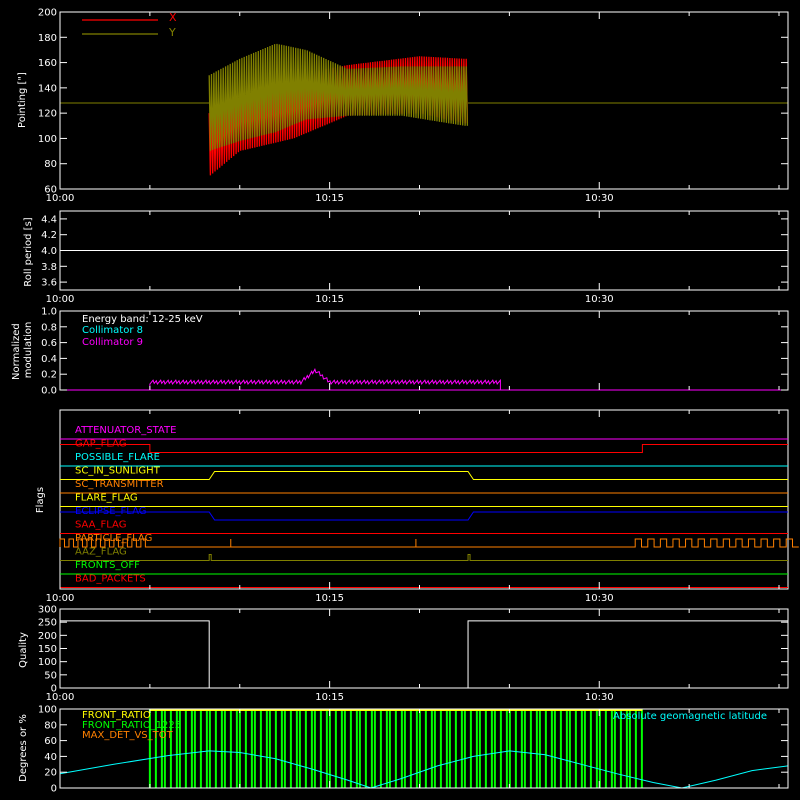 Image resolution: width=800 pixels, height=800 pixels. What do you see at coordinates (128, 735) in the screenshot?
I see `legend-max-det-vs-tot: MAX_DET_VS_TOT` at bounding box center [128, 735].